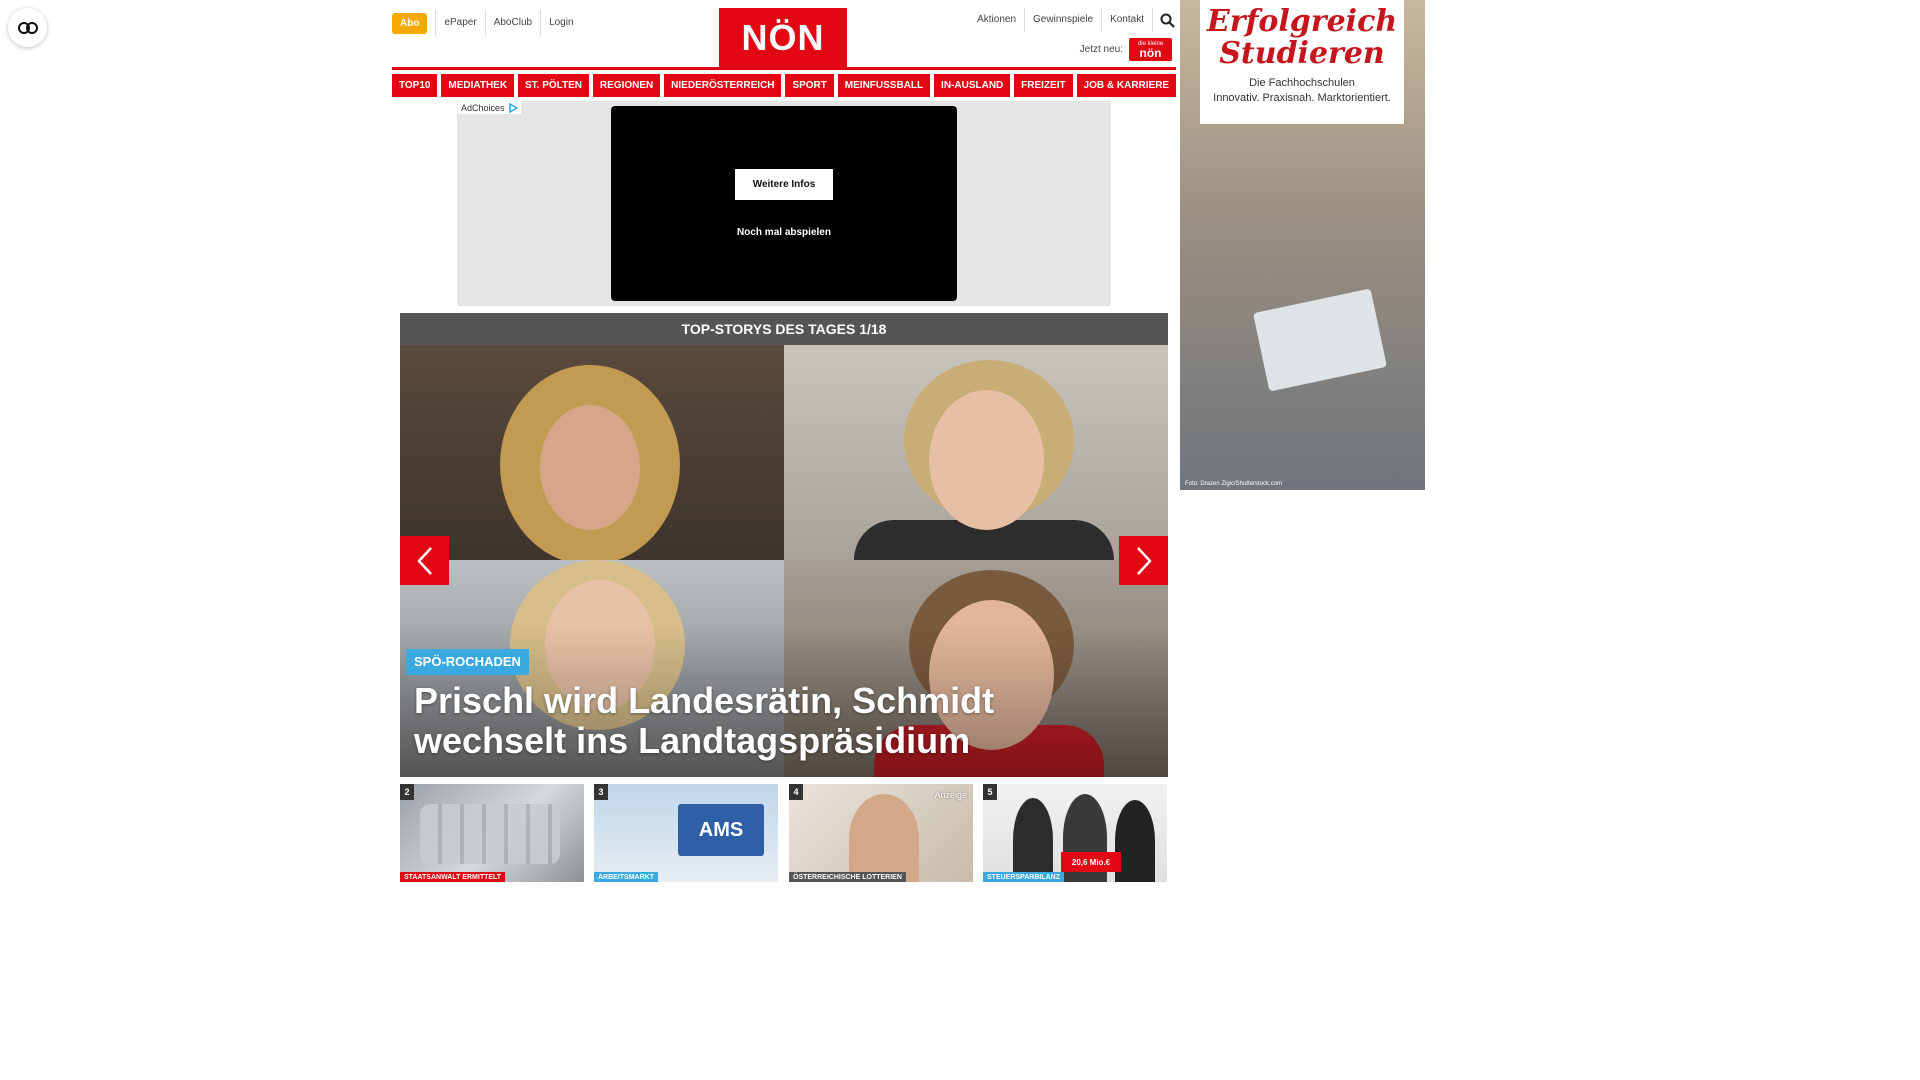  Describe the element at coordinates (721, 830) in the screenshot. I see `ams-sign-image: AMS` at that location.